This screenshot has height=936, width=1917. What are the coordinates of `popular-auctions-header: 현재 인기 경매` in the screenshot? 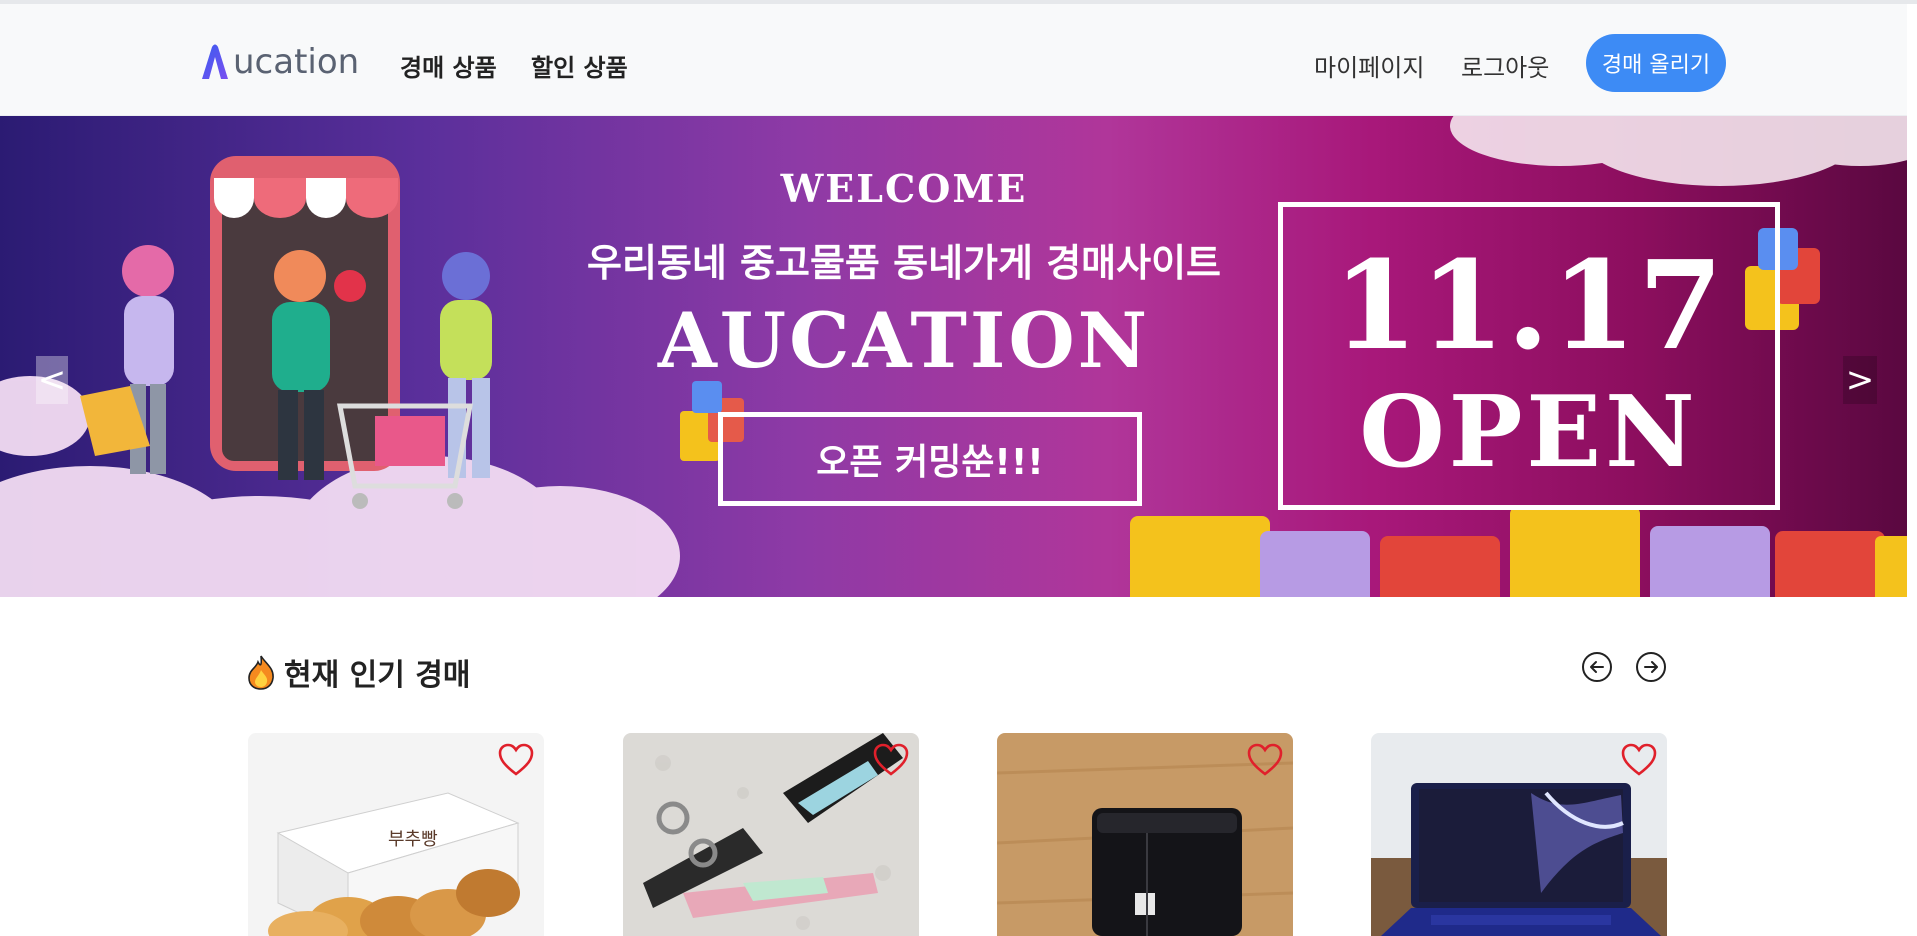 It's located at (358, 672).